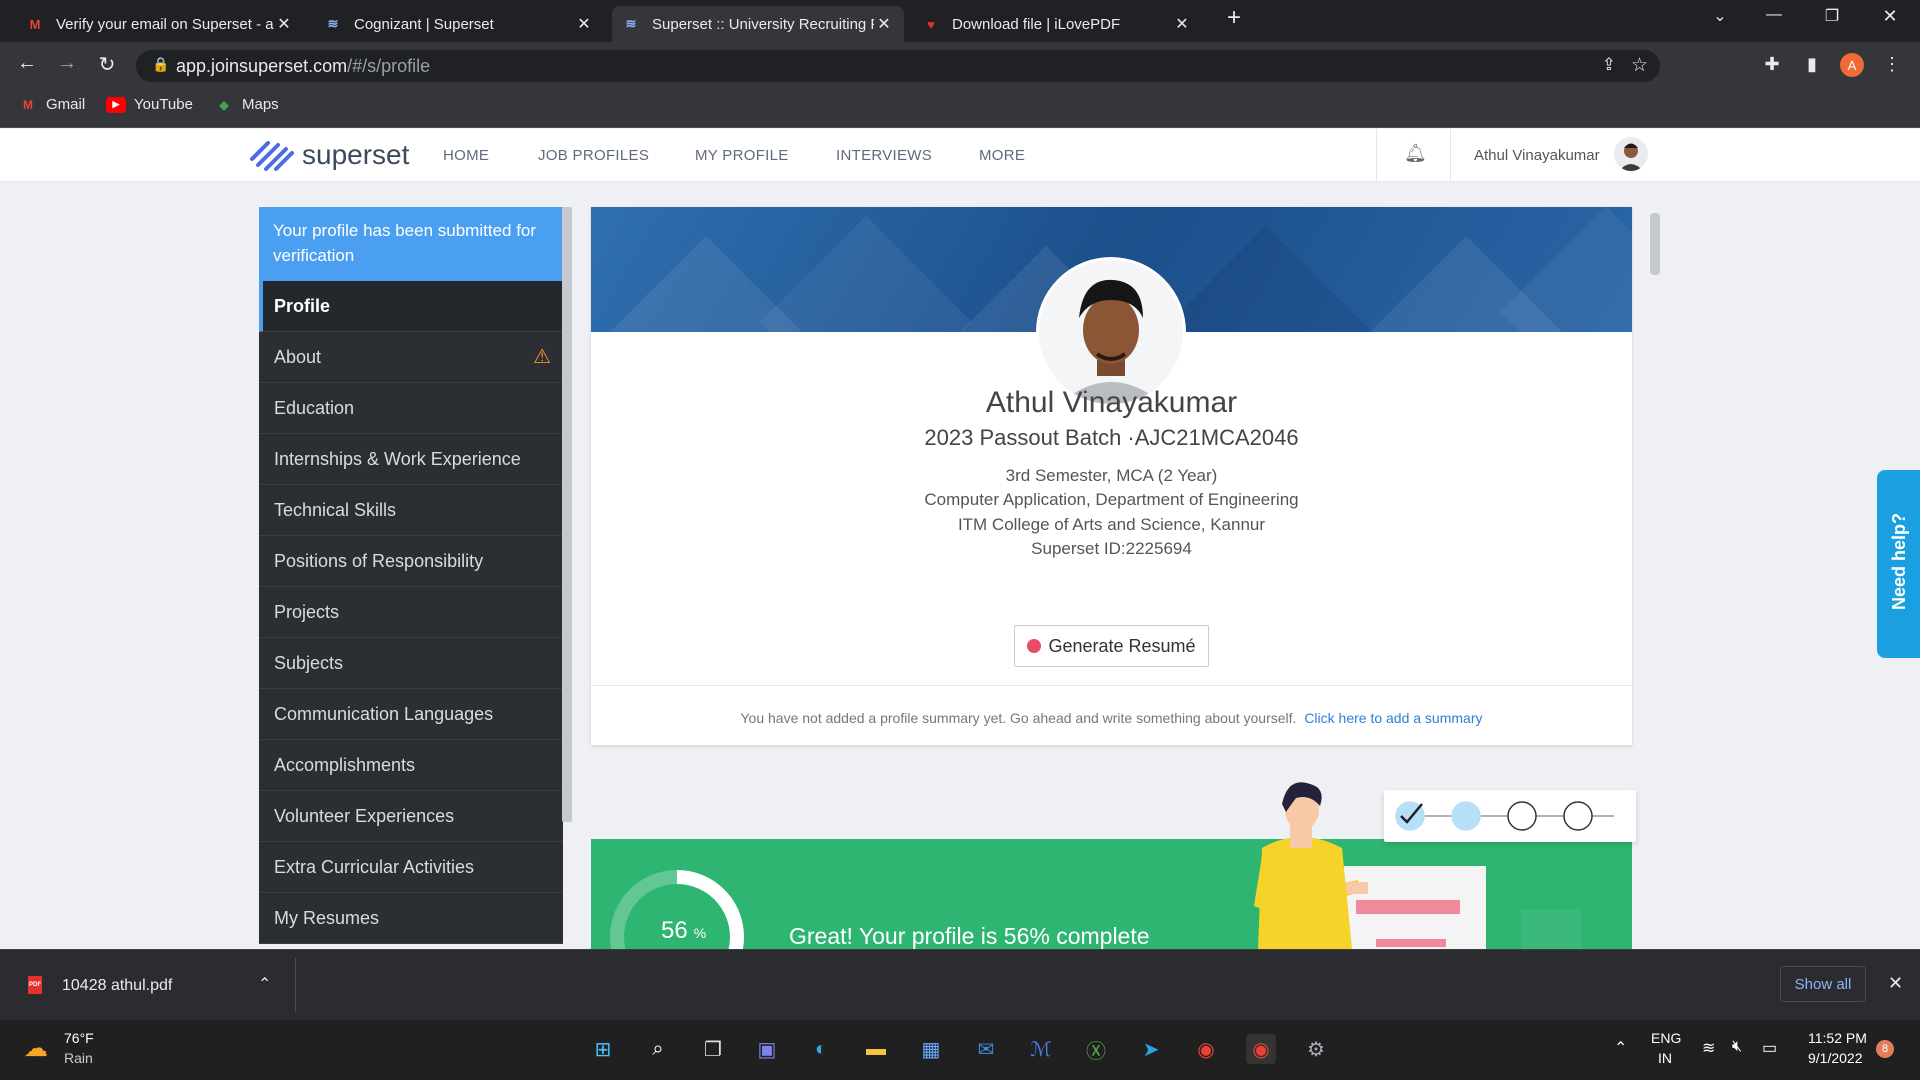  I want to click on reload-icon: ↻, so click(107, 64).